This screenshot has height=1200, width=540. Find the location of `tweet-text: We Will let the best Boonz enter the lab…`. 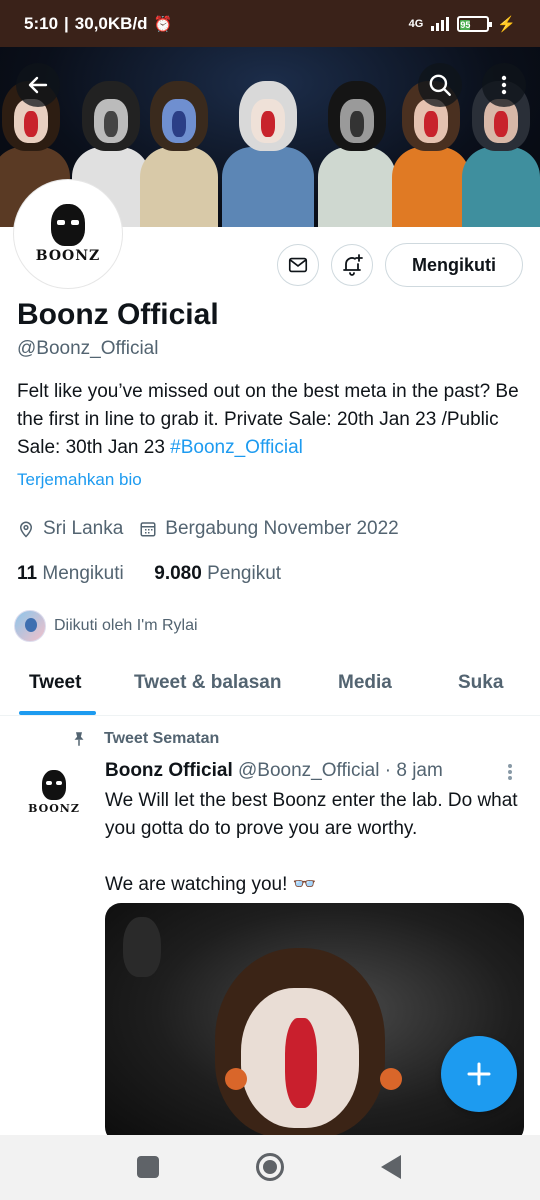

tweet-text: We Will let the best Boonz enter the lab… is located at coordinates (315, 843).